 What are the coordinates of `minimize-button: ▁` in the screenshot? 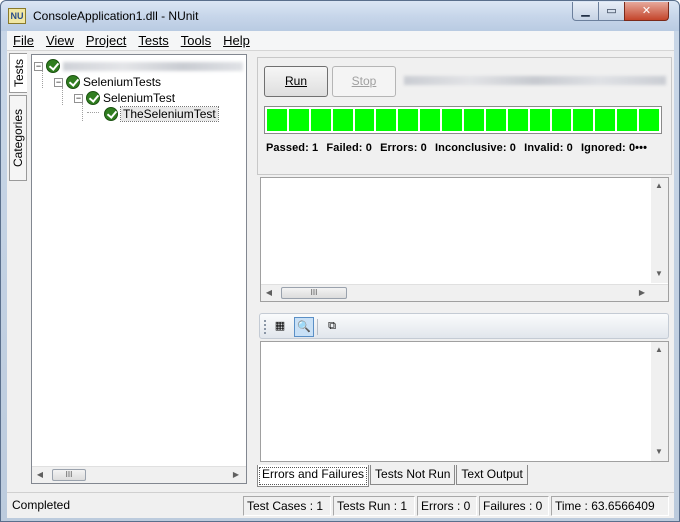 It's located at (585, 11).